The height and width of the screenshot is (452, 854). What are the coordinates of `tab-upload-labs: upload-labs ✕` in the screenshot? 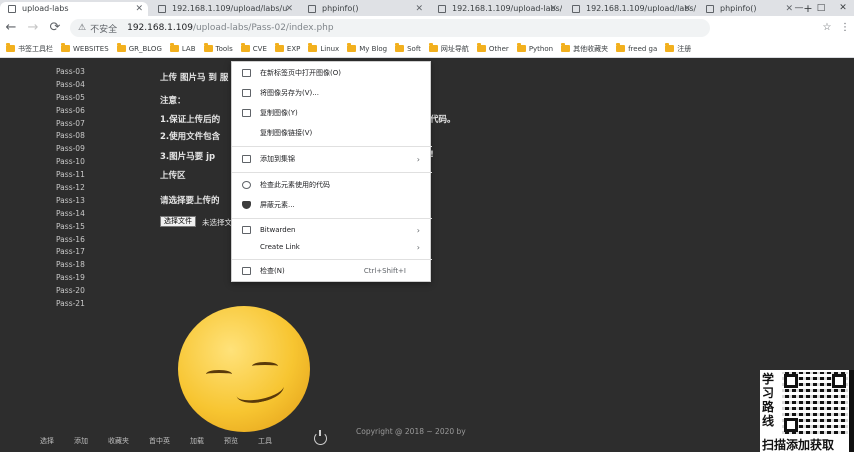 It's located at (74, 9).